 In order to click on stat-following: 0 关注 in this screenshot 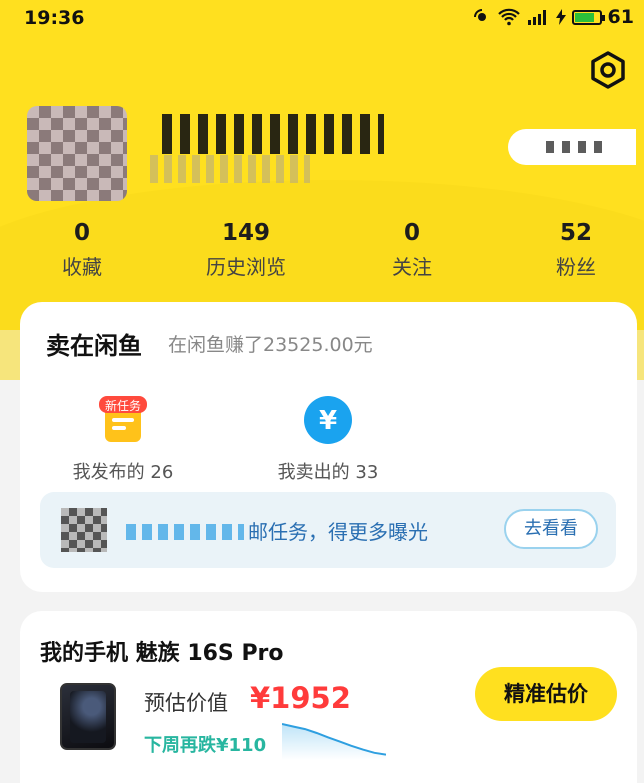, I will do `click(412, 250)`.